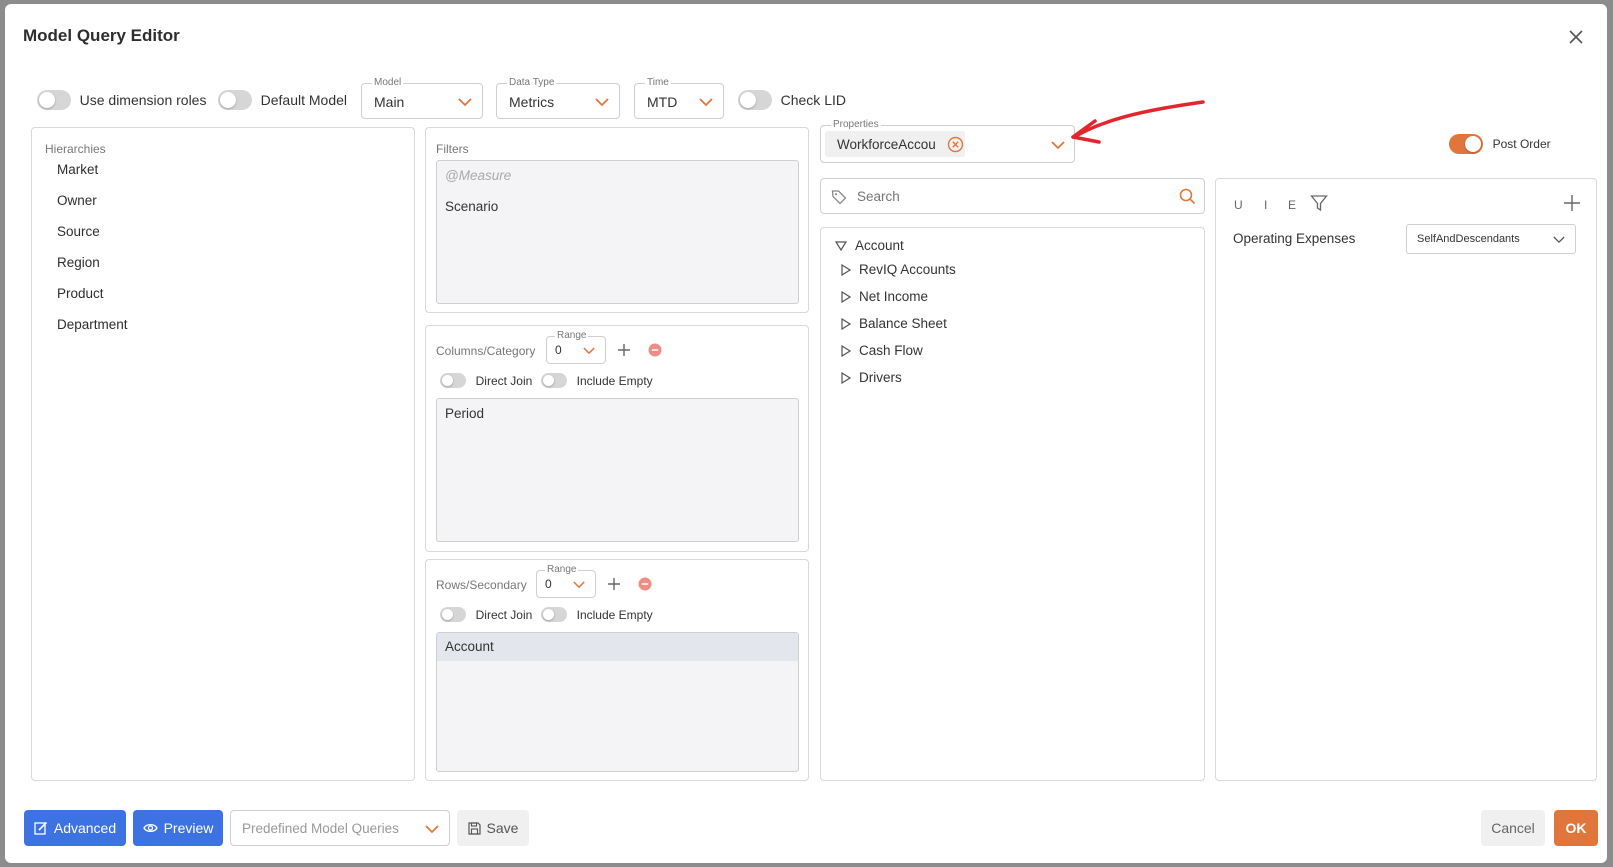 This screenshot has width=1613, height=867. I want to click on post-order-toggle, so click(1466, 144).